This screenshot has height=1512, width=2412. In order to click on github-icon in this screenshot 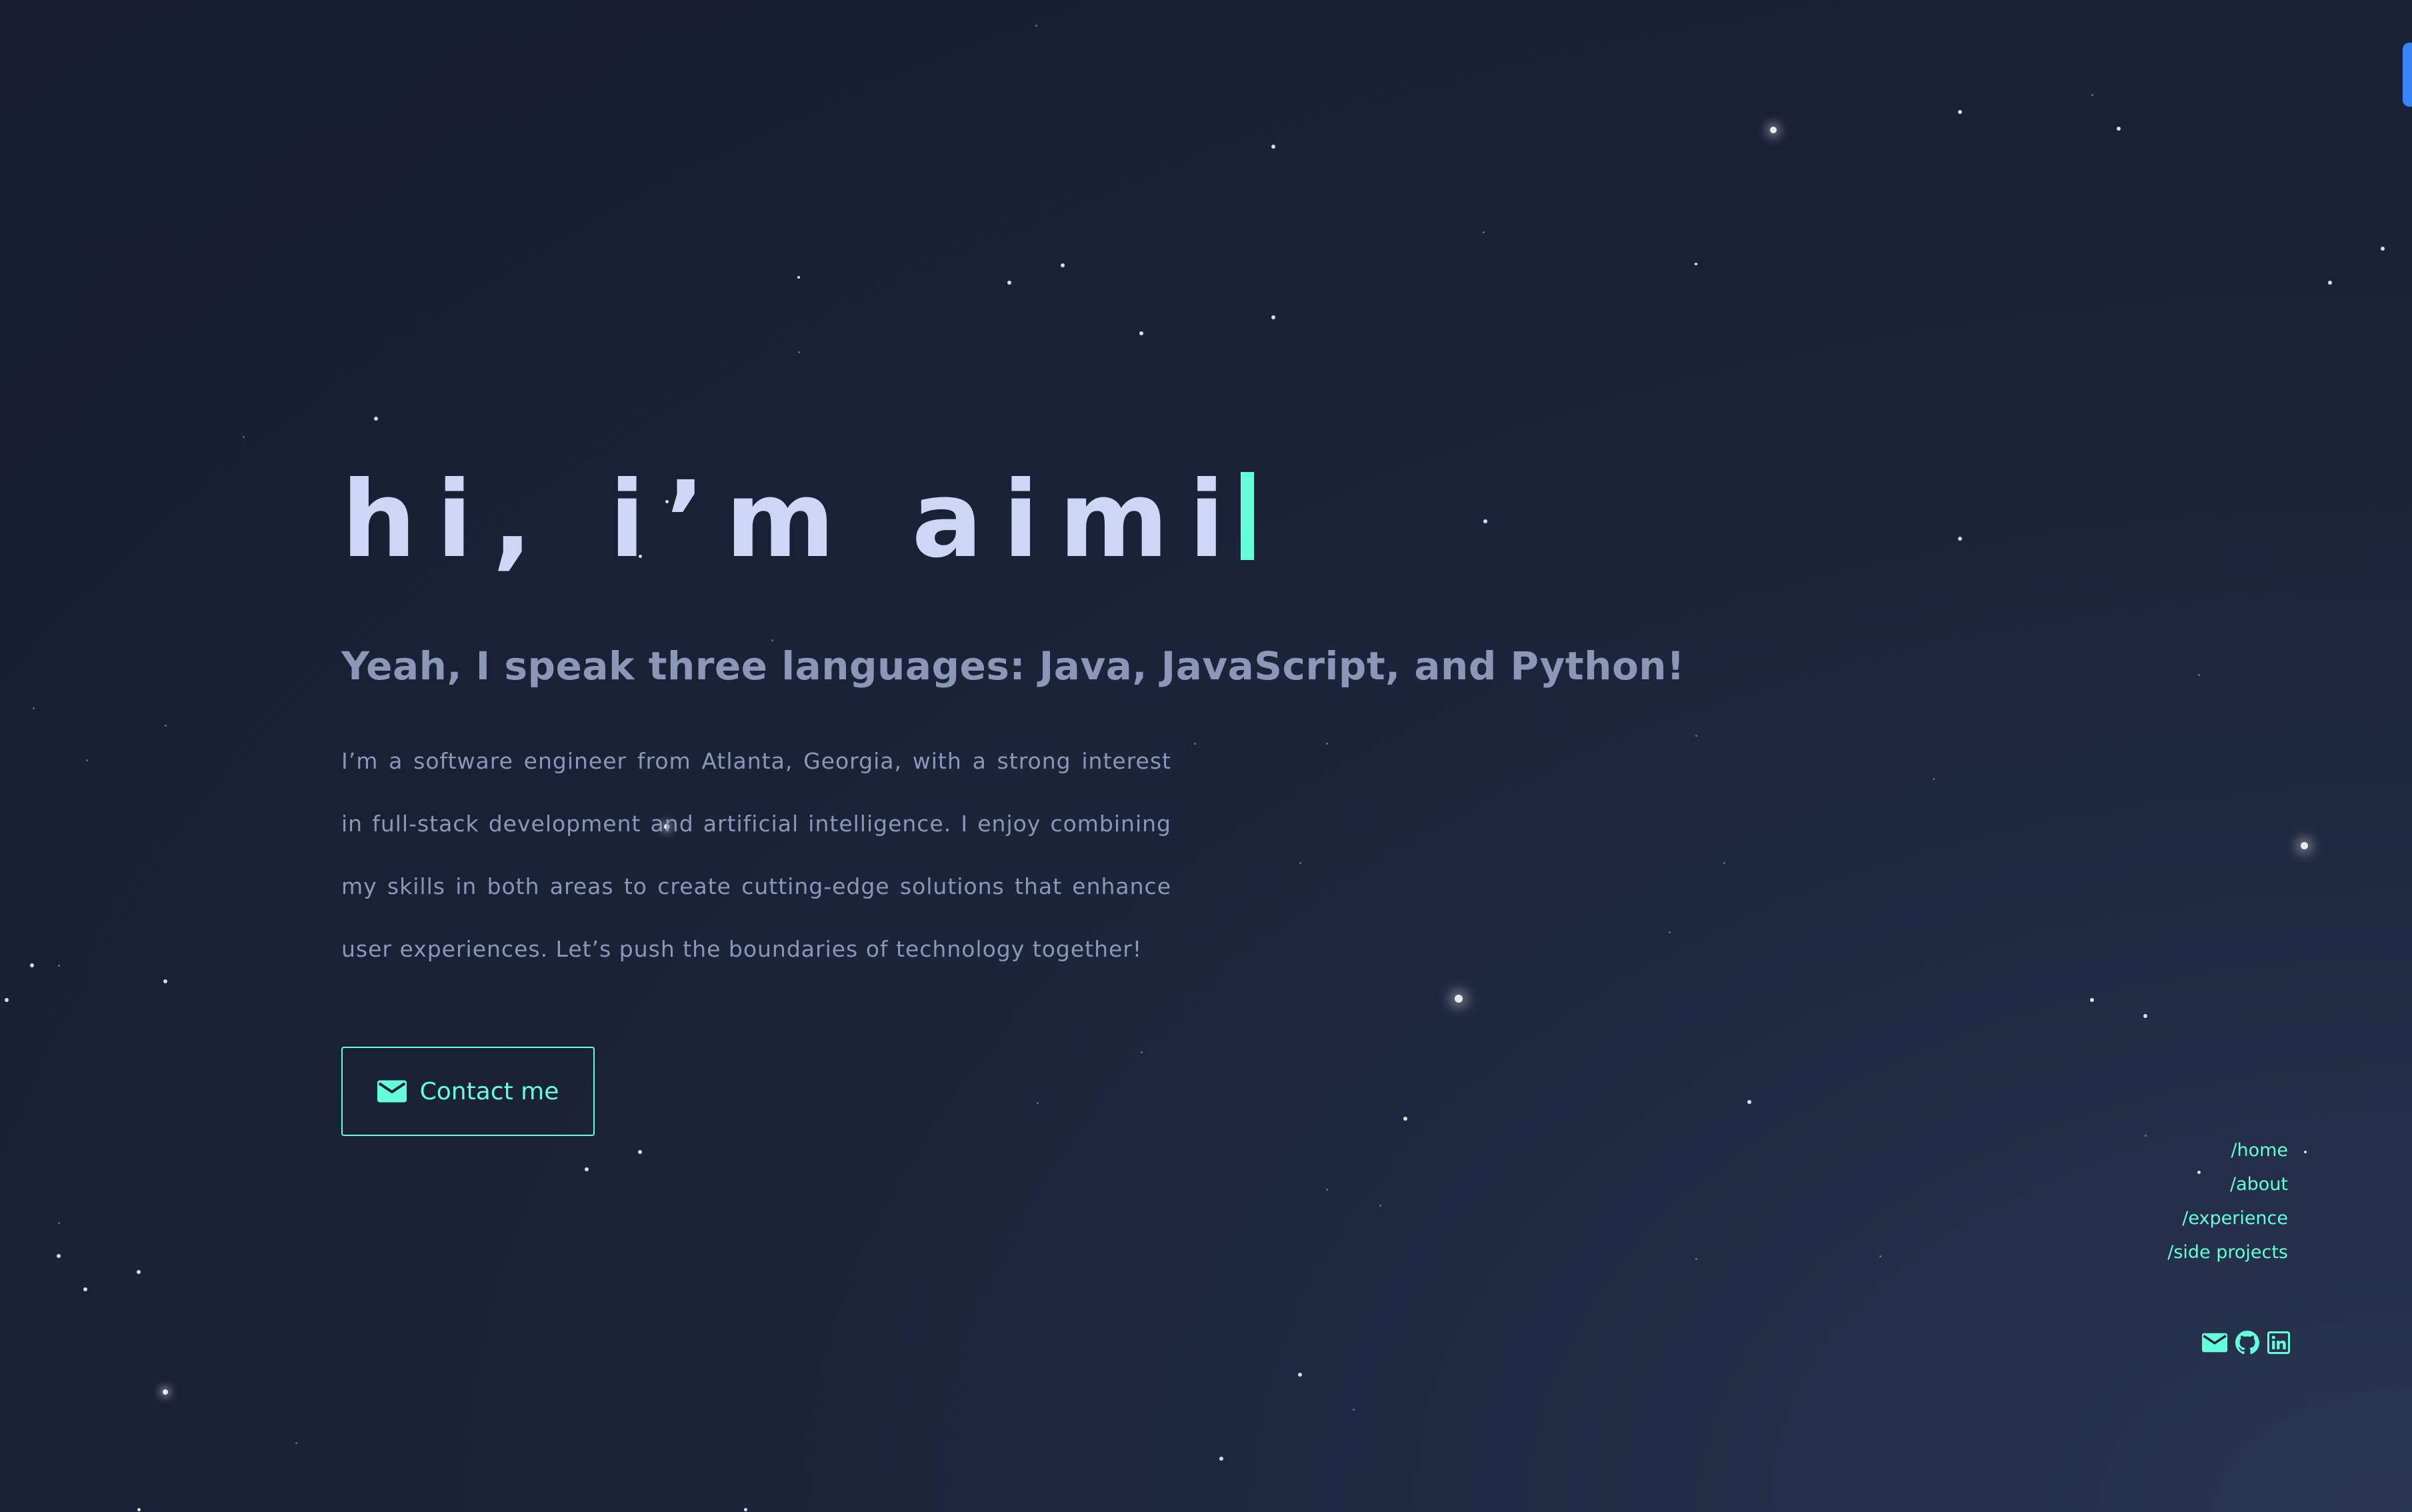, I will do `click(2247, 1343)`.